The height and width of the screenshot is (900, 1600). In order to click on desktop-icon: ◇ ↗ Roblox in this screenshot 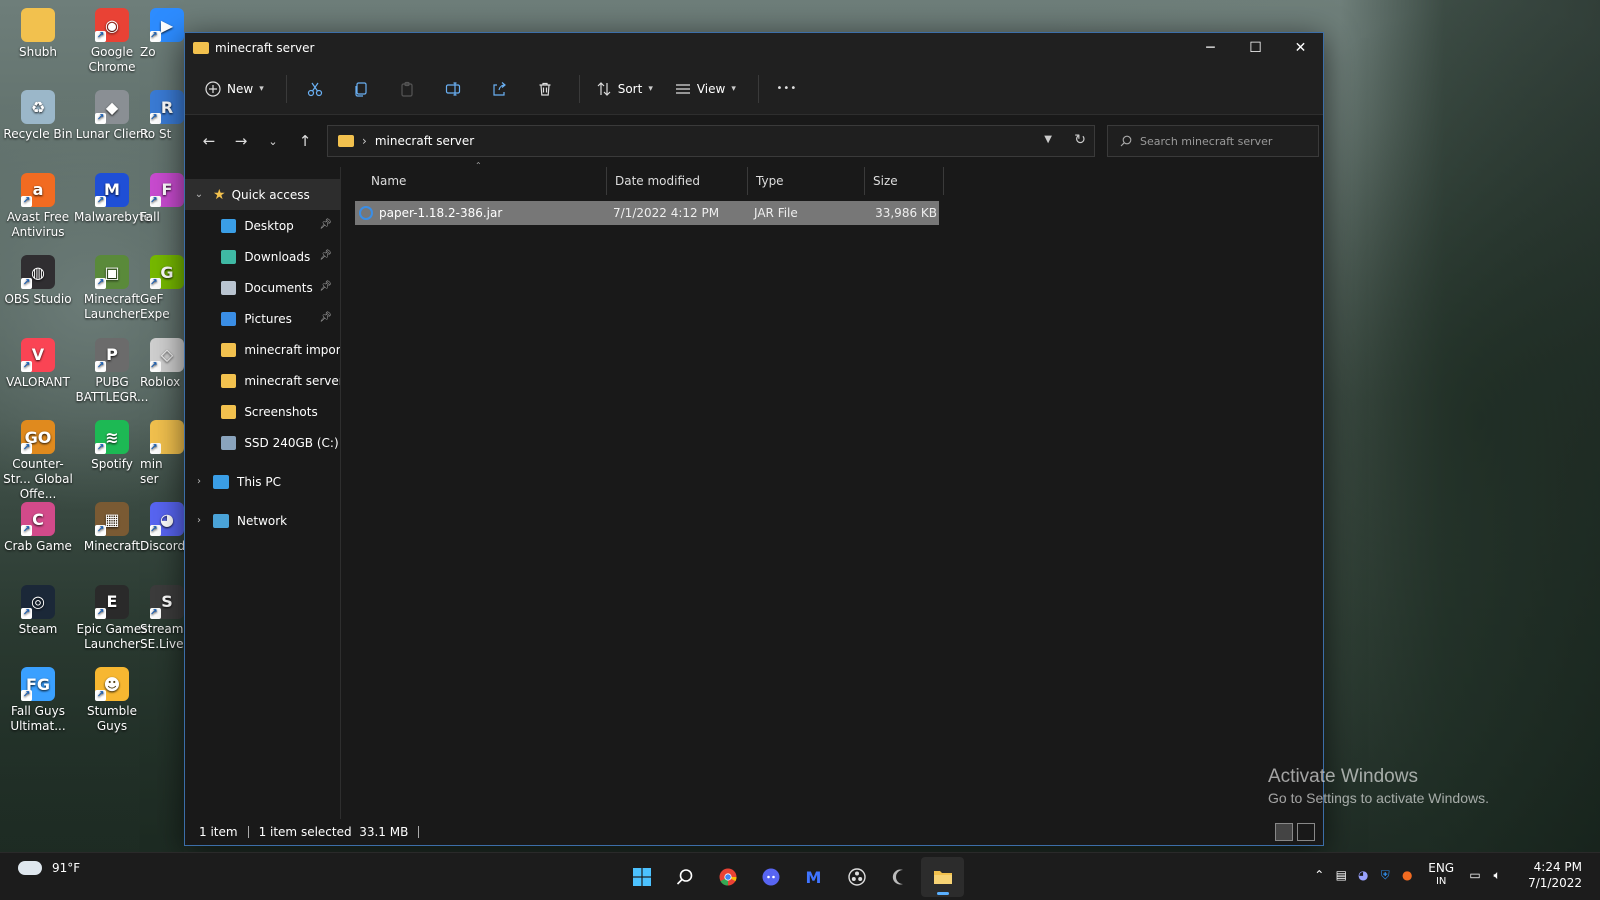, I will do `click(162, 363)`.